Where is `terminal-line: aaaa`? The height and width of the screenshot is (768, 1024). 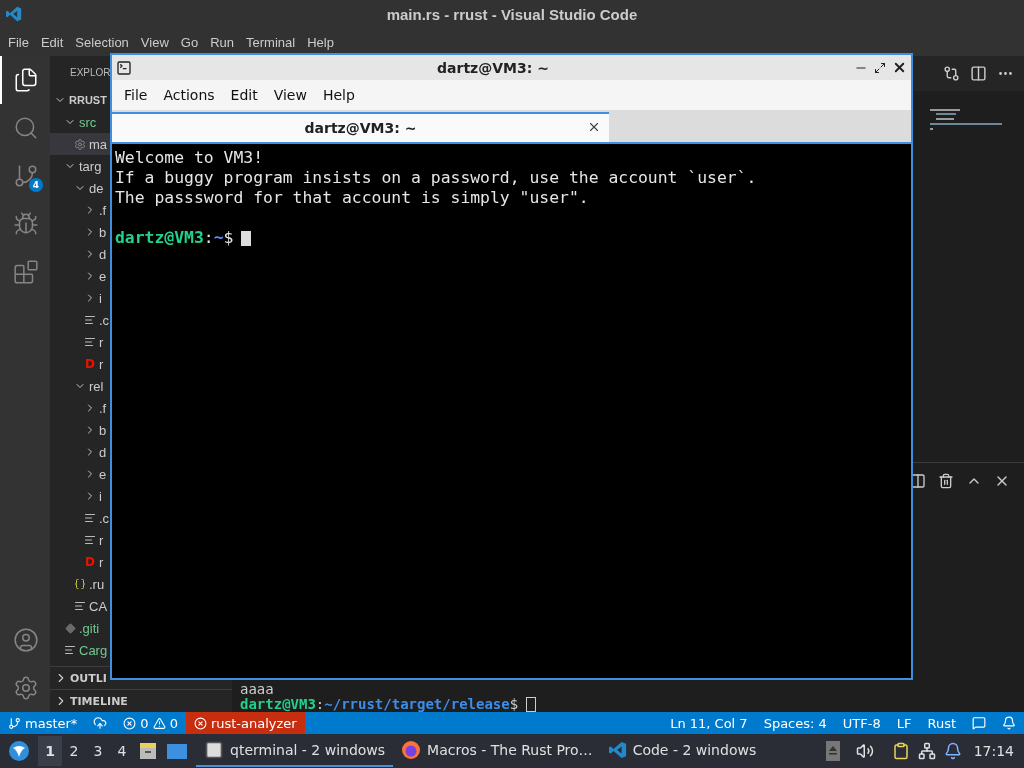 terminal-line: aaaa is located at coordinates (257, 689).